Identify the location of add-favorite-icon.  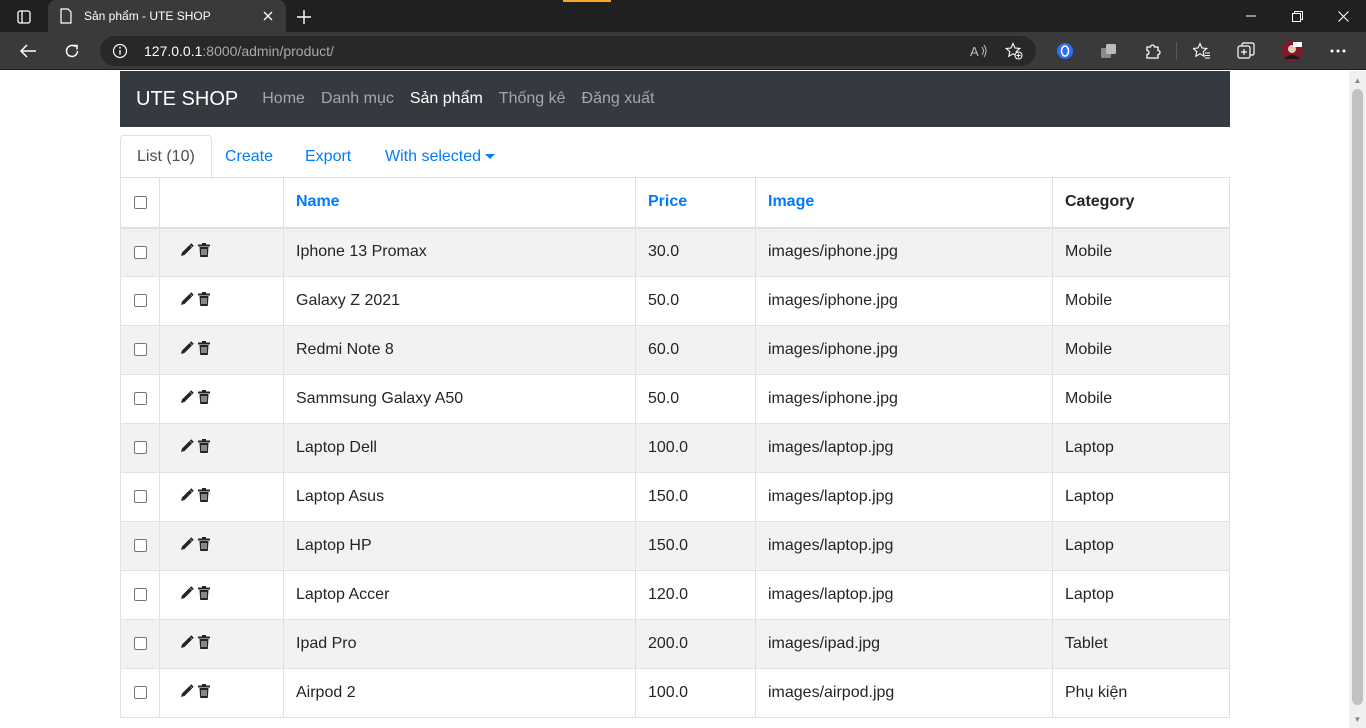
(1014, 51).